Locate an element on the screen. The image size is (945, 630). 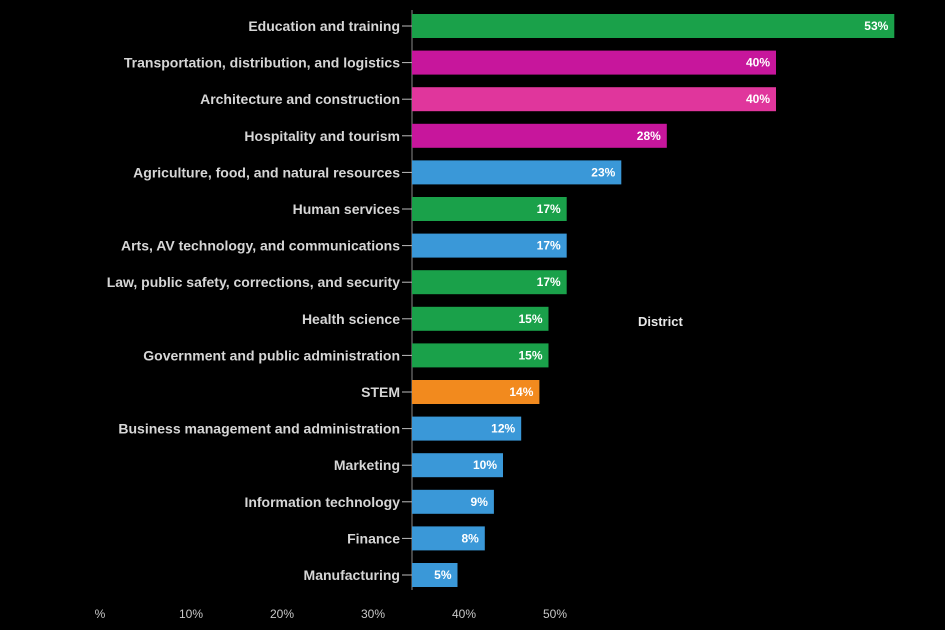
value-label-education-and-training: 53% is located at coordinates (876, 26).